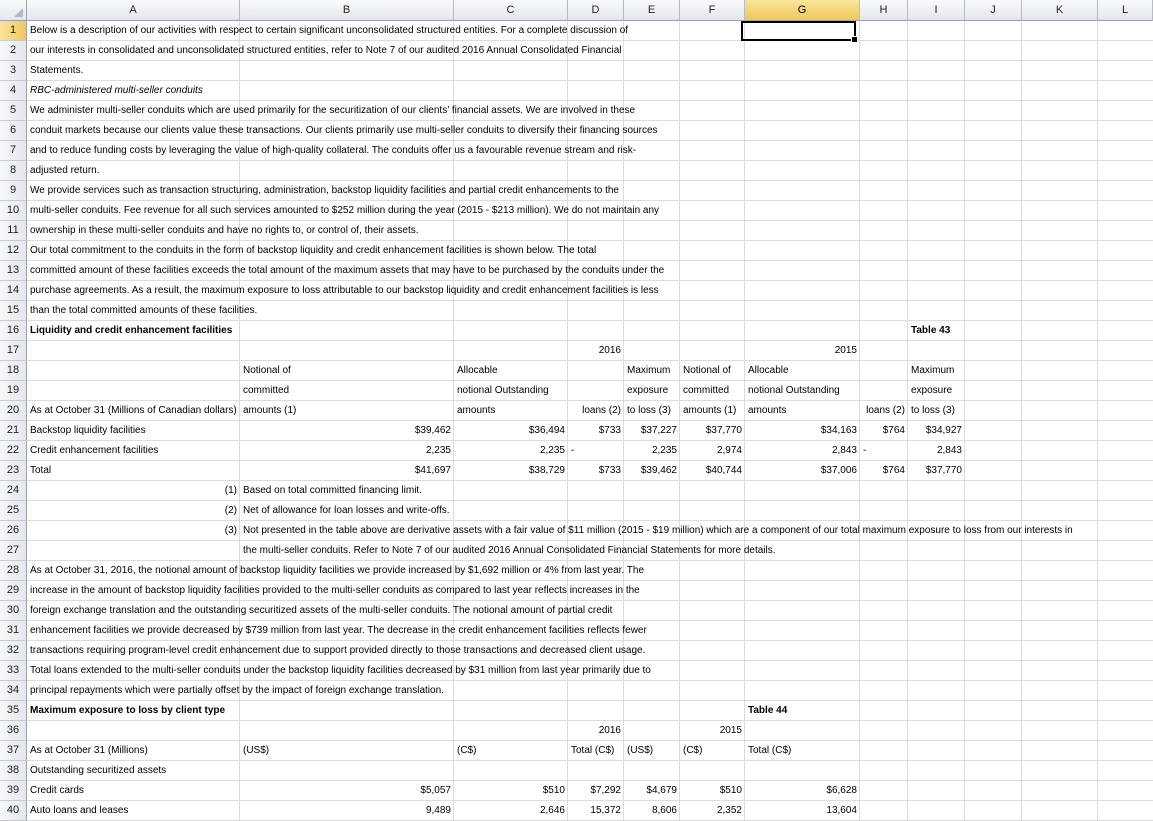 The width and height of the screenshot is (1153, 821). What do you see at coordinates (347, 431) in the screenshot?
I see `cell-b21: $39,462` at bounding box center [347, 431].